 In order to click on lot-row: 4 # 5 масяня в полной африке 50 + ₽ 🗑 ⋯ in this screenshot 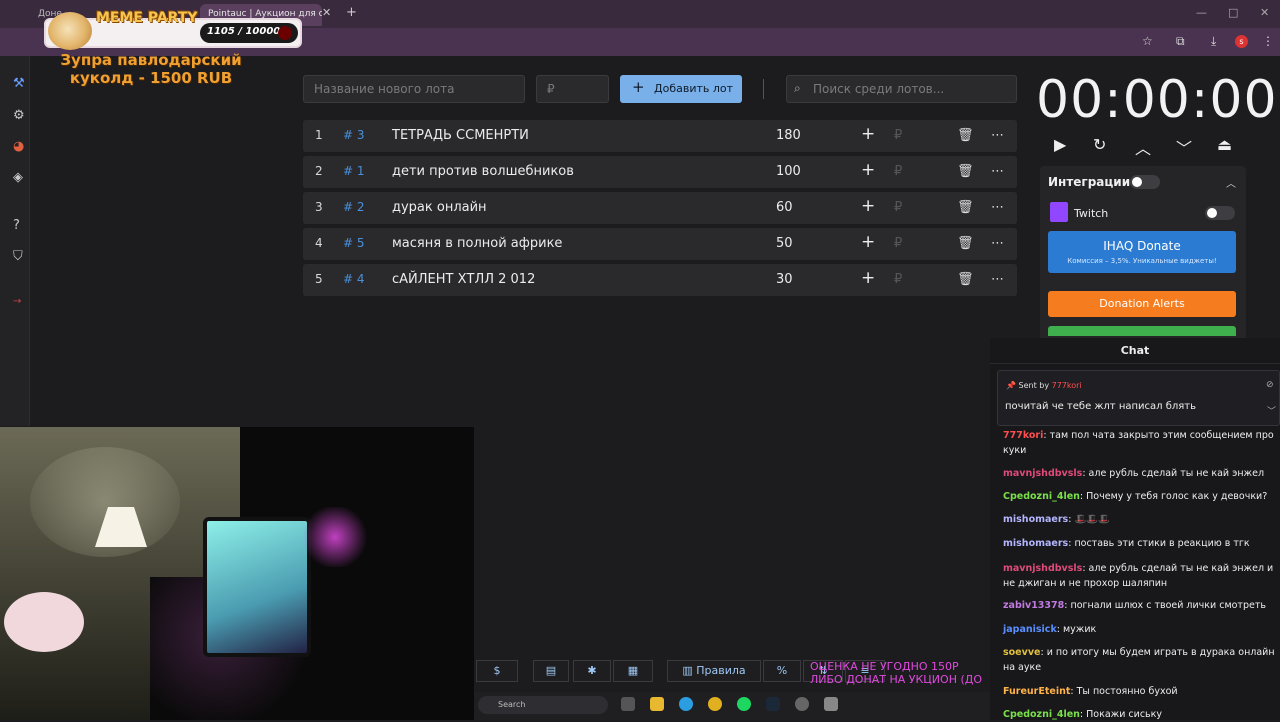, I will do `click(660, 244)`.